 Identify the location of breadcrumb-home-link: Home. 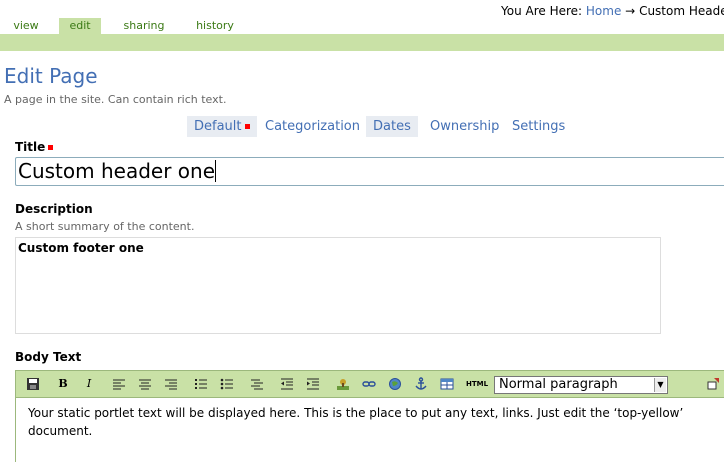
(603, 11).